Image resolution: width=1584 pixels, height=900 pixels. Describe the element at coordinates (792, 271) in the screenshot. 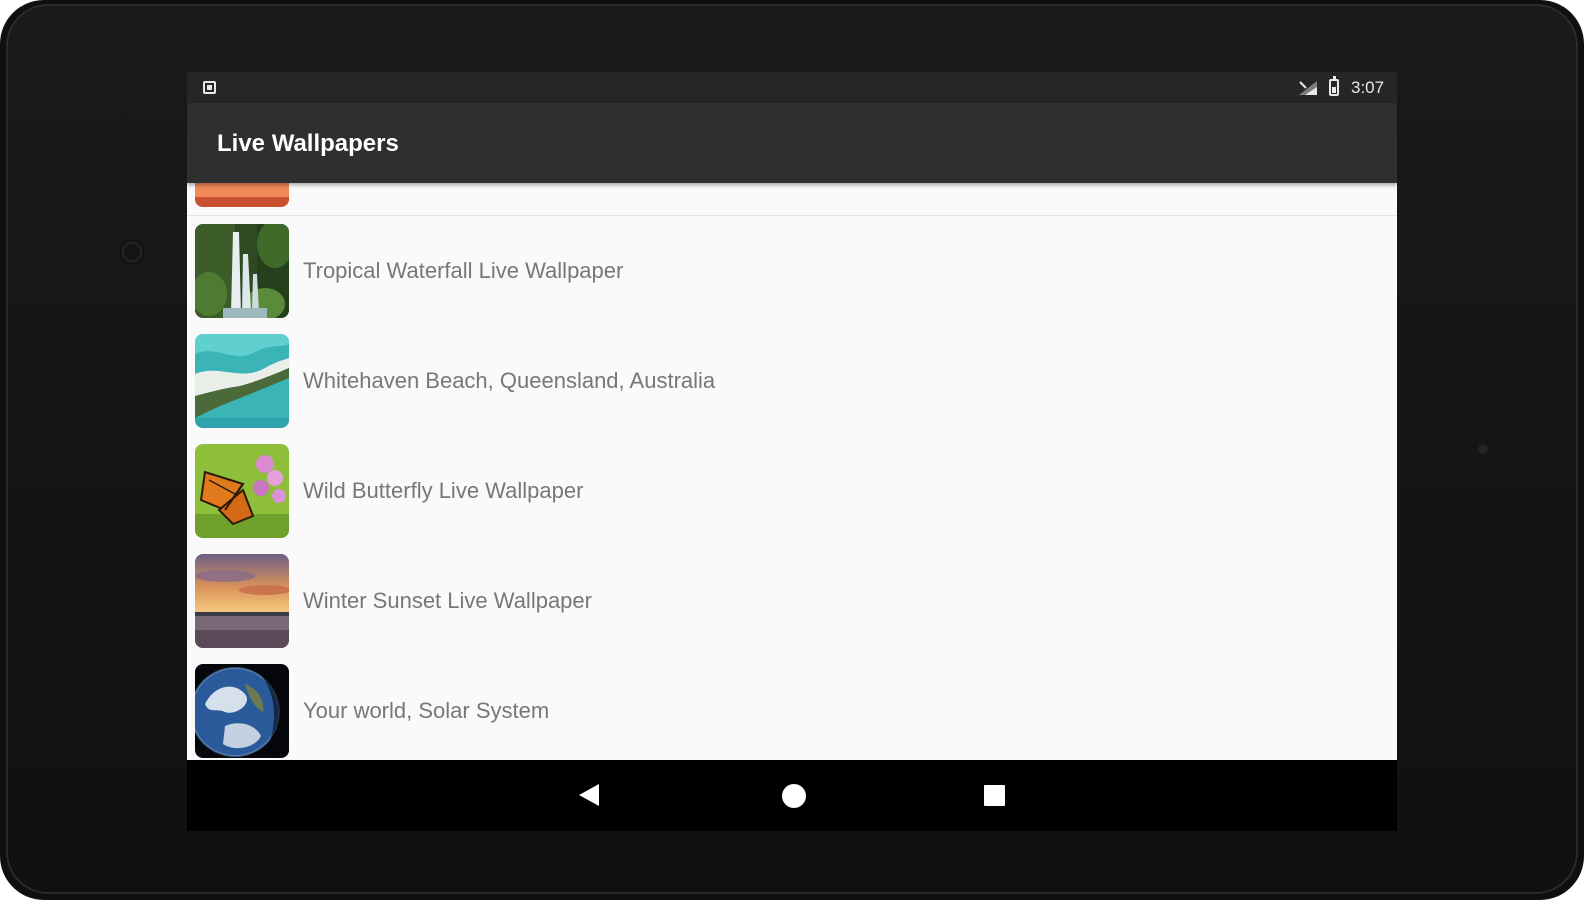

I see `list-item: Tropical Waterfall Live Wallpaper` at that location.